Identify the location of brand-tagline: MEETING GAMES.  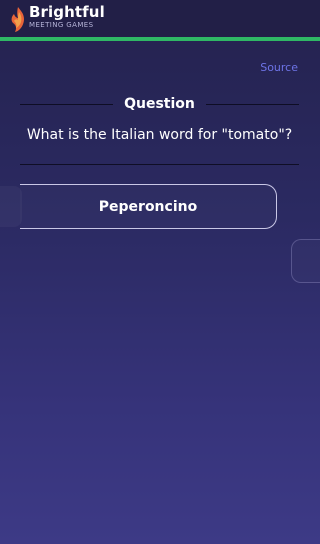
(61, 25).